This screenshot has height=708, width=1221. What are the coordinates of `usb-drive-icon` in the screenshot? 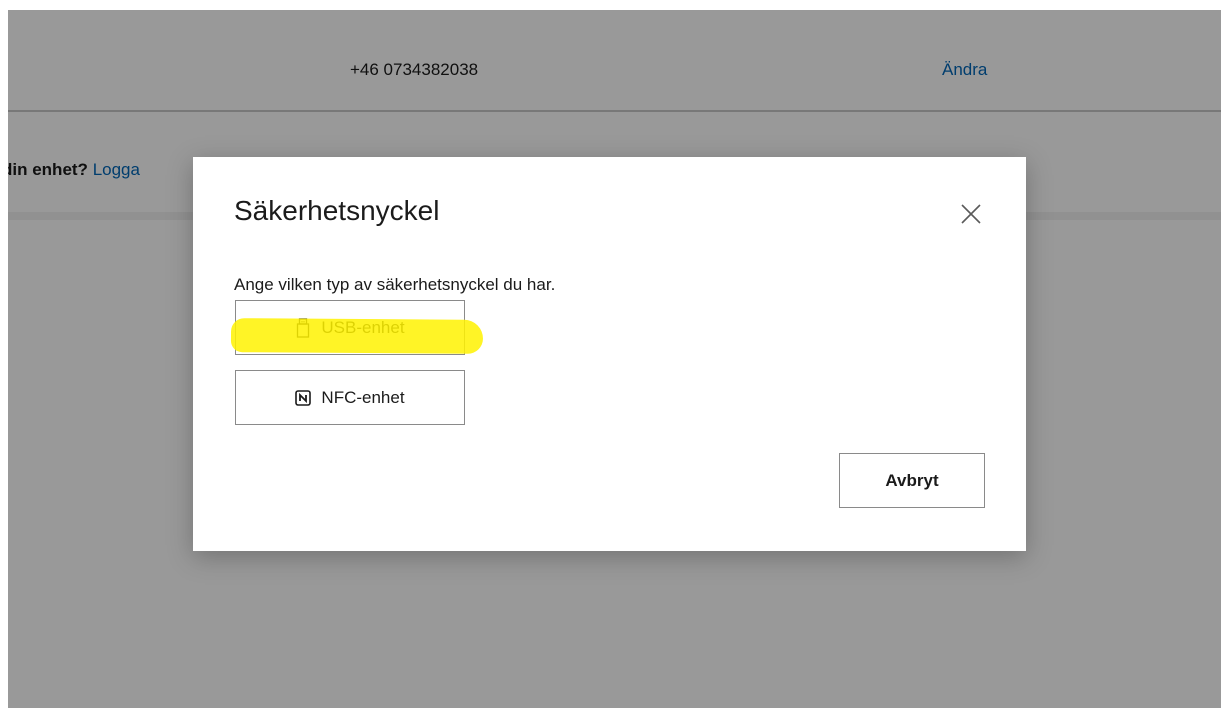 It's located at (303, 327).